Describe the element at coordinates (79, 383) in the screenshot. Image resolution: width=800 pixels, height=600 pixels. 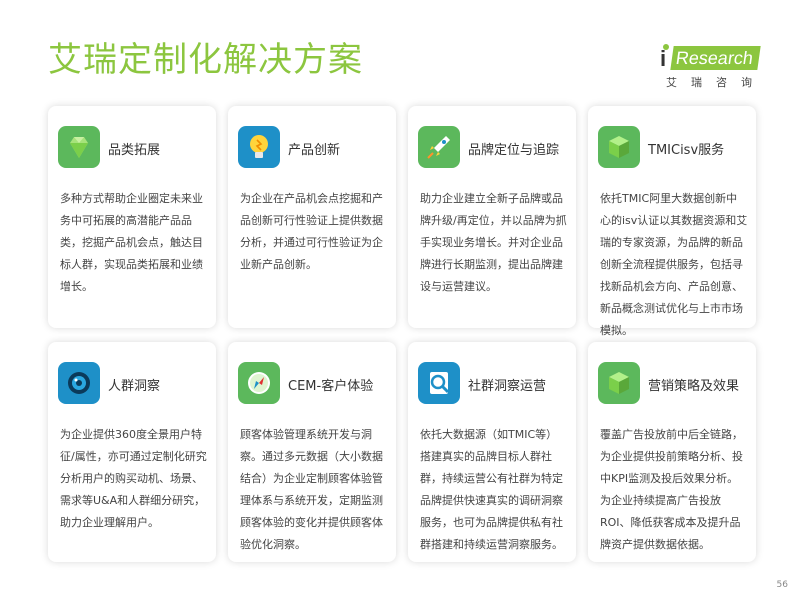
I see `camera-lens-icon` at that location.